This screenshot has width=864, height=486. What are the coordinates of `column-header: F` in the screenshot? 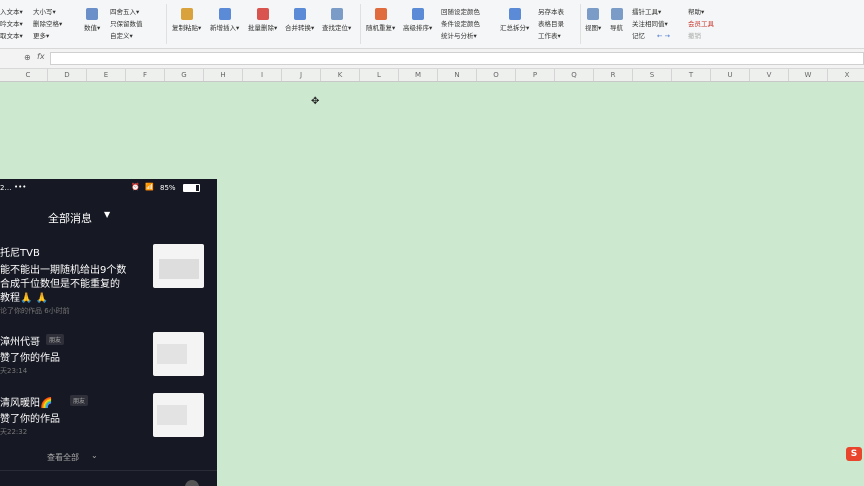 It's located at (145, 75).